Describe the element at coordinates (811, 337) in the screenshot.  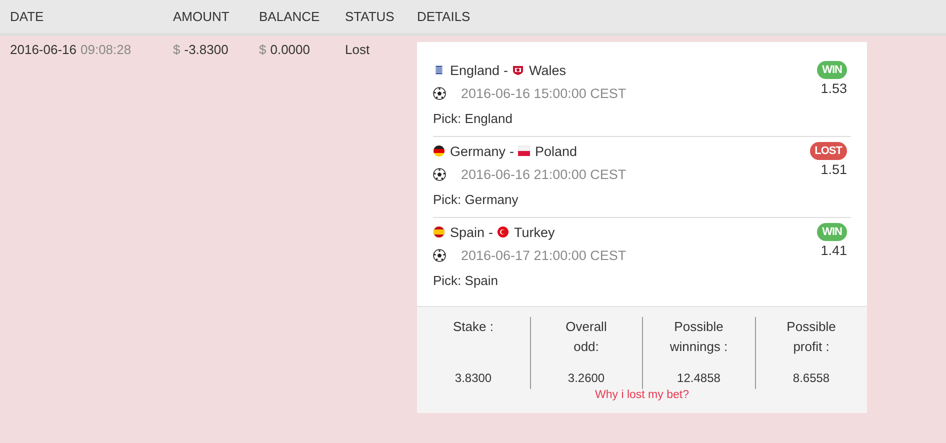
I see `summary-label: Possible profit :` at that location.